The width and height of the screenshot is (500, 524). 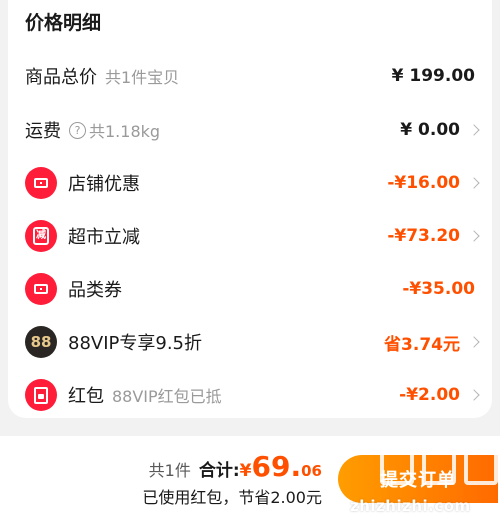 What do you see at coordinates (423, 183) in the screenshot?
I see `row-amount: -¥16.00` at bounding box center [423, 183].